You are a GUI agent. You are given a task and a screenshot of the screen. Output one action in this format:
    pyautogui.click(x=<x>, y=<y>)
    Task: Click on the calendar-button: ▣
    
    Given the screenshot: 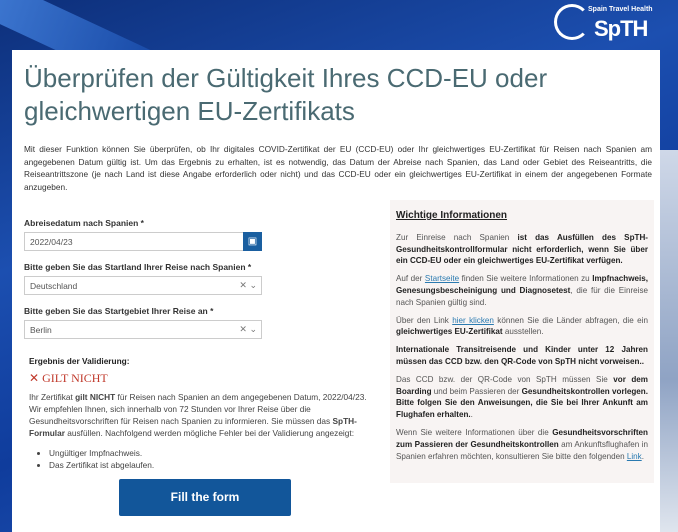 What is the action you would take?
    pyautogui.click(x=252, y=241)
    